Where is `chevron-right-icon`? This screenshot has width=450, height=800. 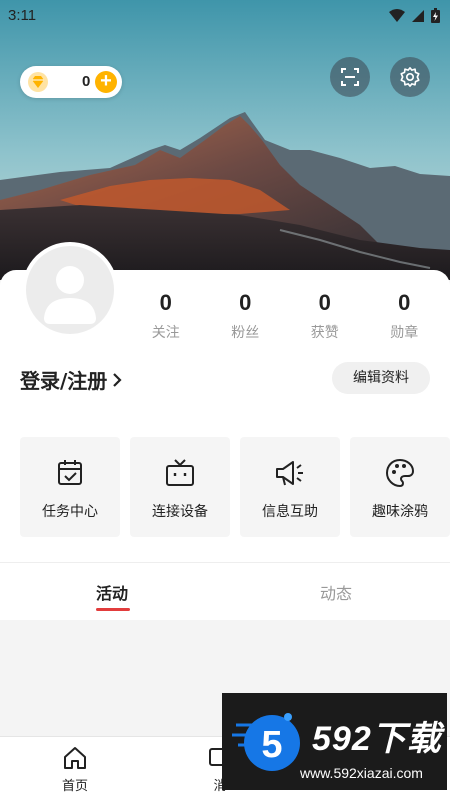
chevron-right-icon is located at coordinates (117, 379).